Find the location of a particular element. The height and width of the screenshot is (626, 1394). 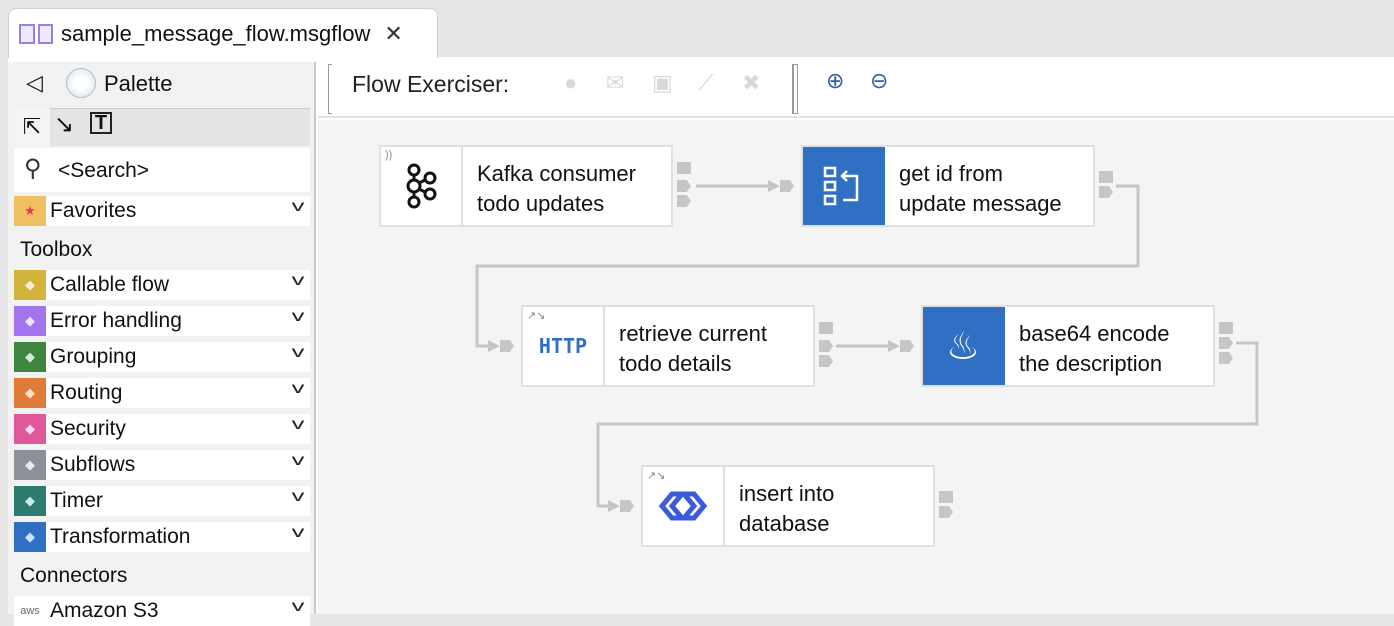

flow-node: get id from update message is located at coordinates (948, 186).